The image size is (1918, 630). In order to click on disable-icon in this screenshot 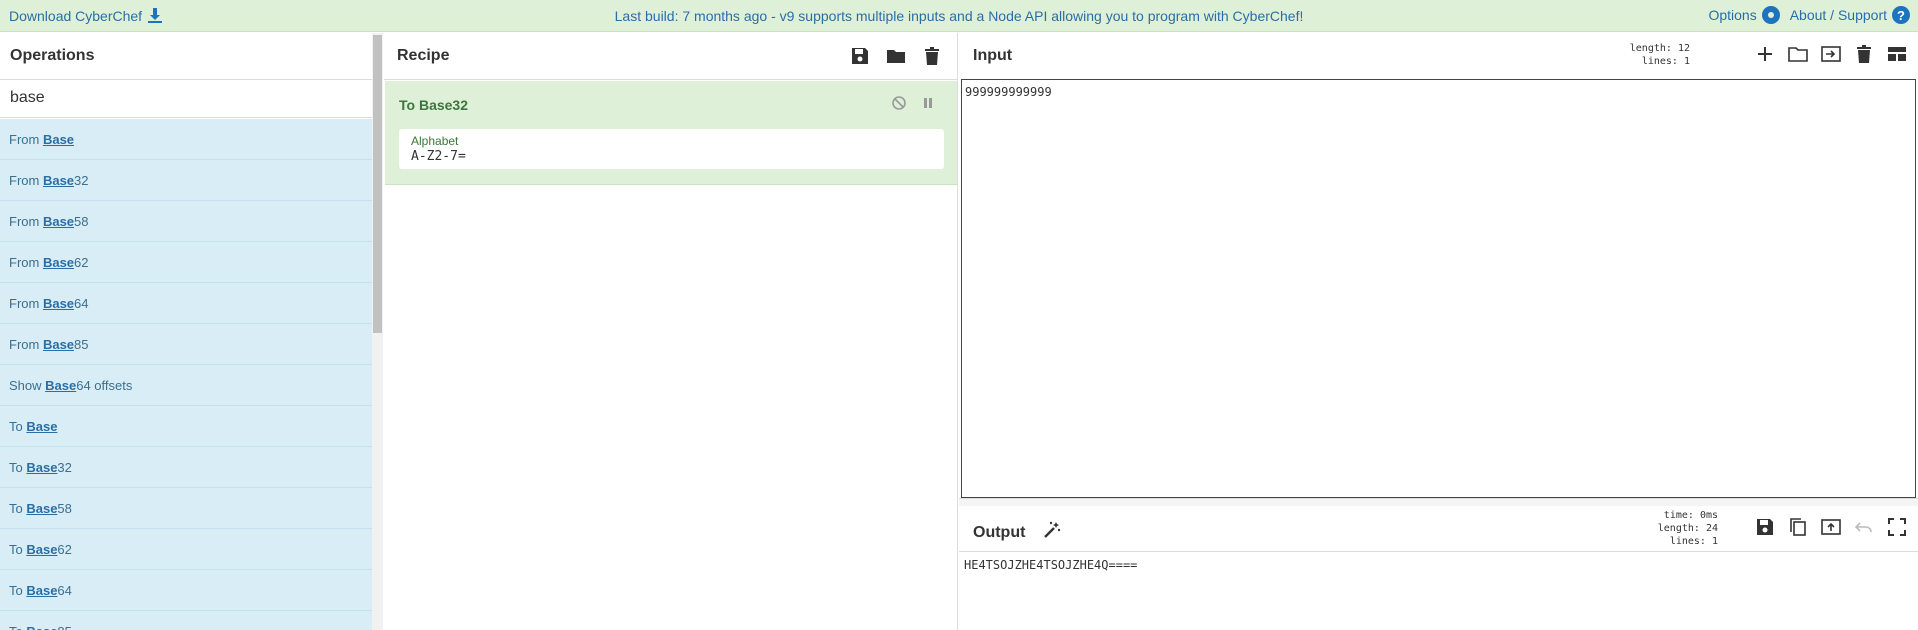, I will do `click(899, 103)`.